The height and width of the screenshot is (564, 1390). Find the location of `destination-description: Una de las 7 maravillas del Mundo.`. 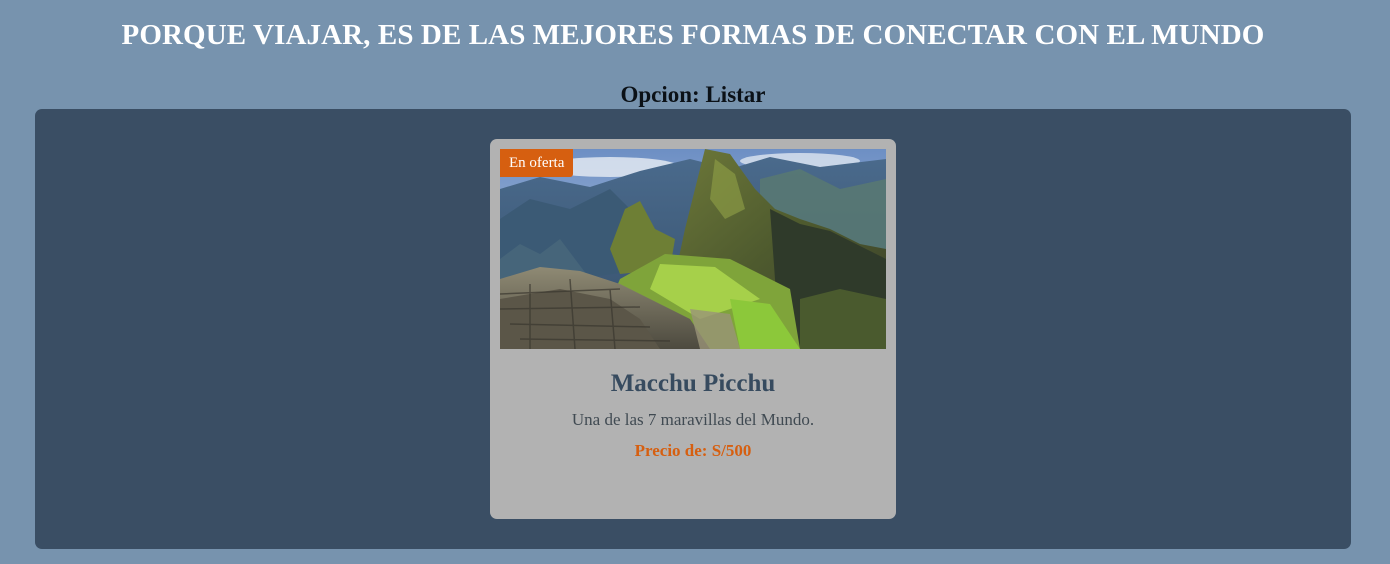

destination-description: Una de las 7 maravillas del Mundo. is located at coordinates (693, 419).